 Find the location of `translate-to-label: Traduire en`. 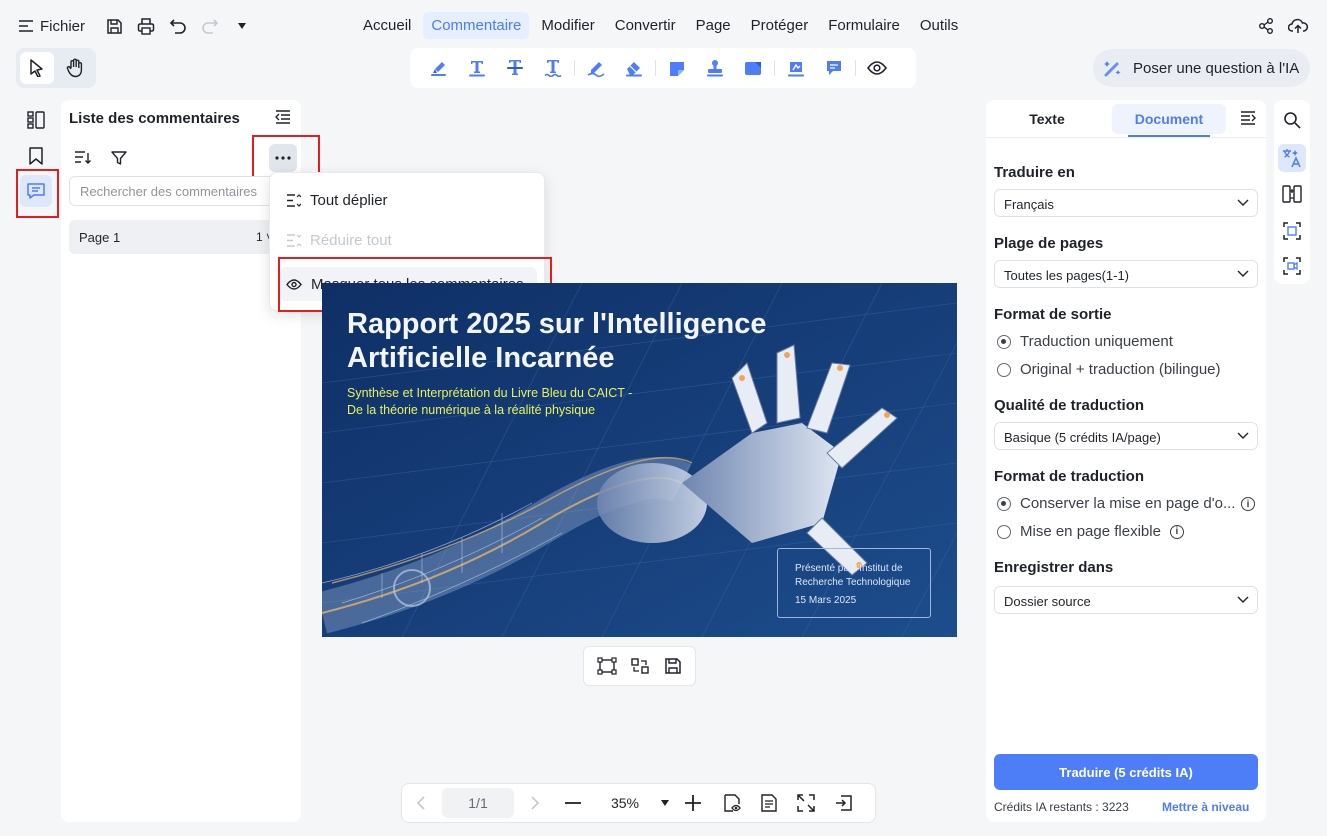

translate-to-label: Traduire en is located at coordinates (1034, 172).